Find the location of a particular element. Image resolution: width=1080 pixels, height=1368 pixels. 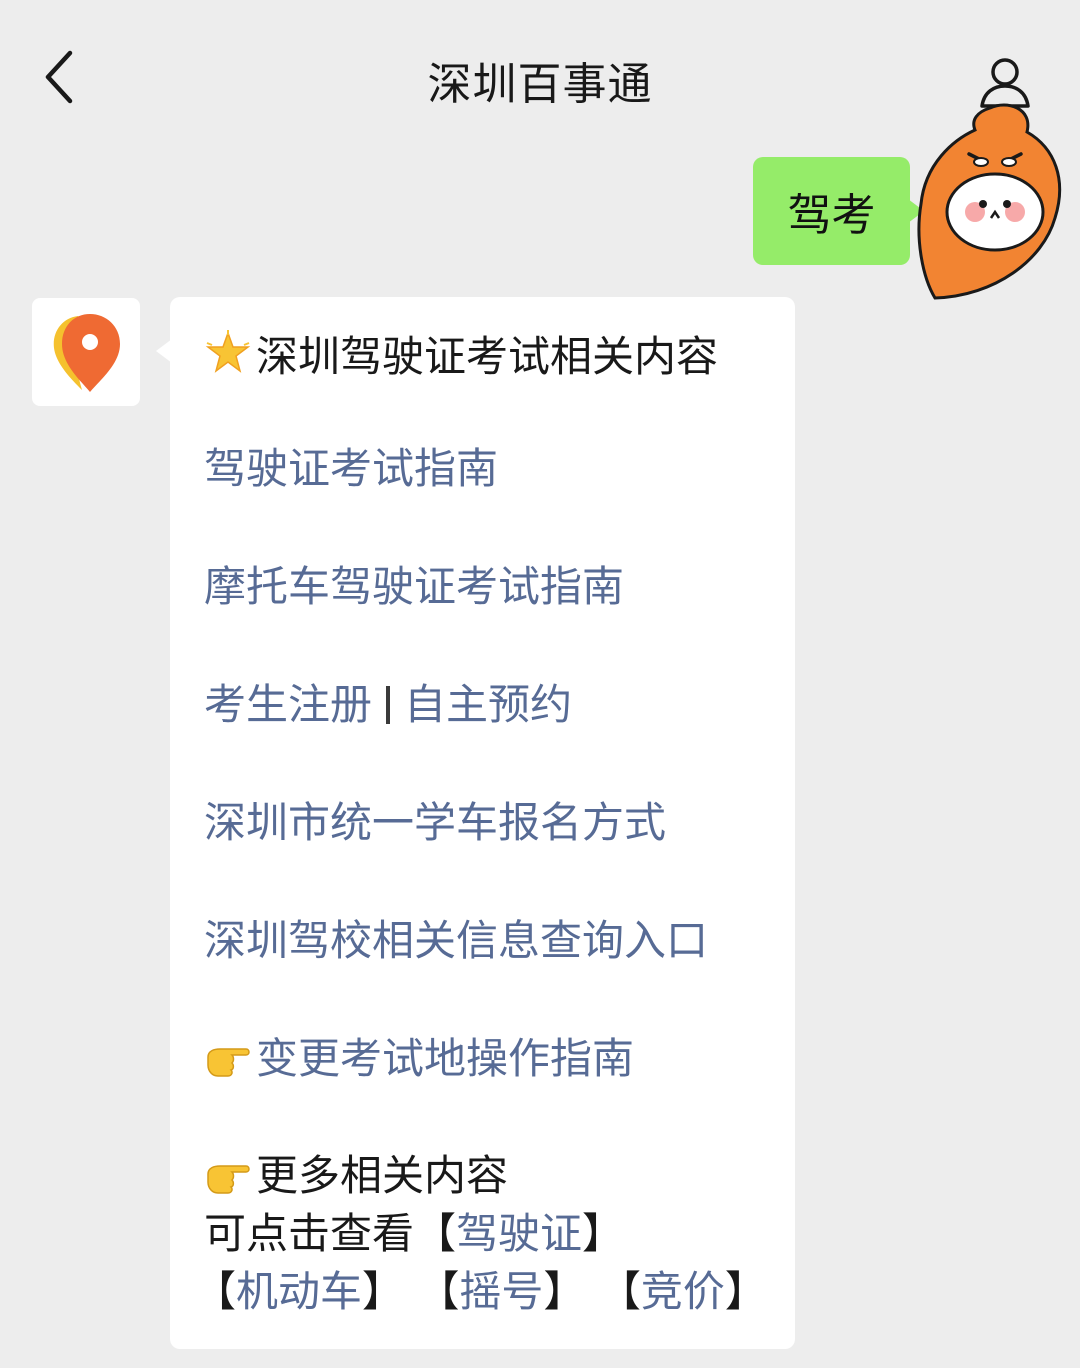

tag-link-bidding: 竞价 is located at coordinates (683, 1291).